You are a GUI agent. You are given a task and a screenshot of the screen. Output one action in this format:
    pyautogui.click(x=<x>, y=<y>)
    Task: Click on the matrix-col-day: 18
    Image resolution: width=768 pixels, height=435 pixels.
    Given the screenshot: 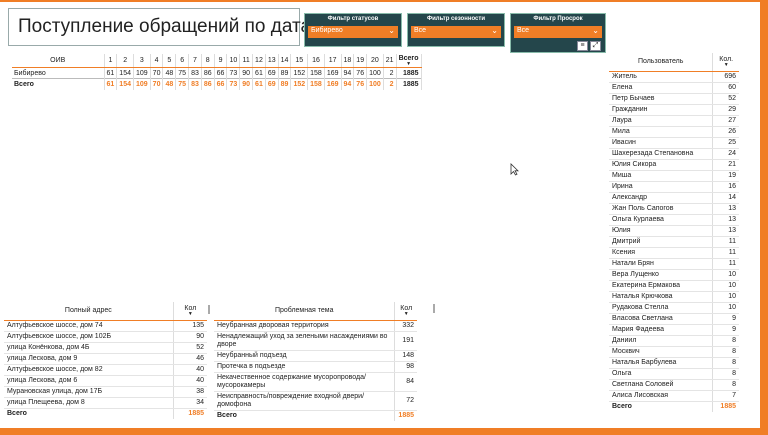 What is the action you would take?
    pyautogui.click(x=348, y=61)
    